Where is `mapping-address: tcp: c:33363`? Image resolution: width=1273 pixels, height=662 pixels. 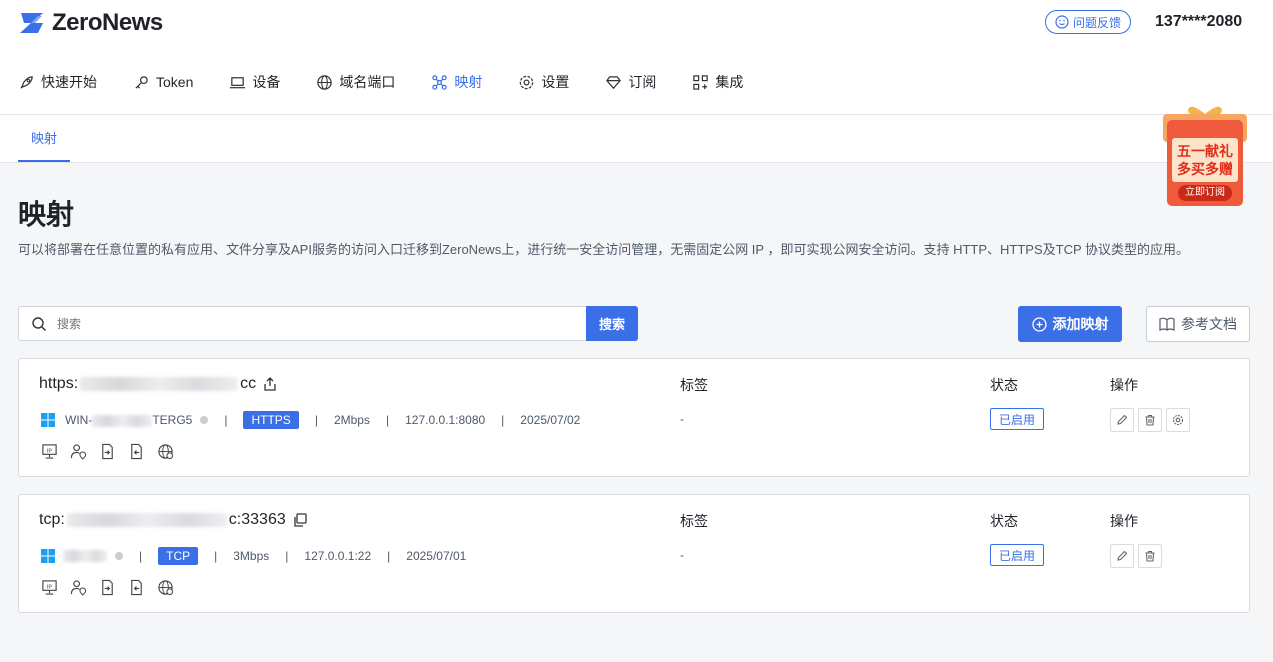 mapping-address: tcp: c:33363 is located at coordinates (173, 520).